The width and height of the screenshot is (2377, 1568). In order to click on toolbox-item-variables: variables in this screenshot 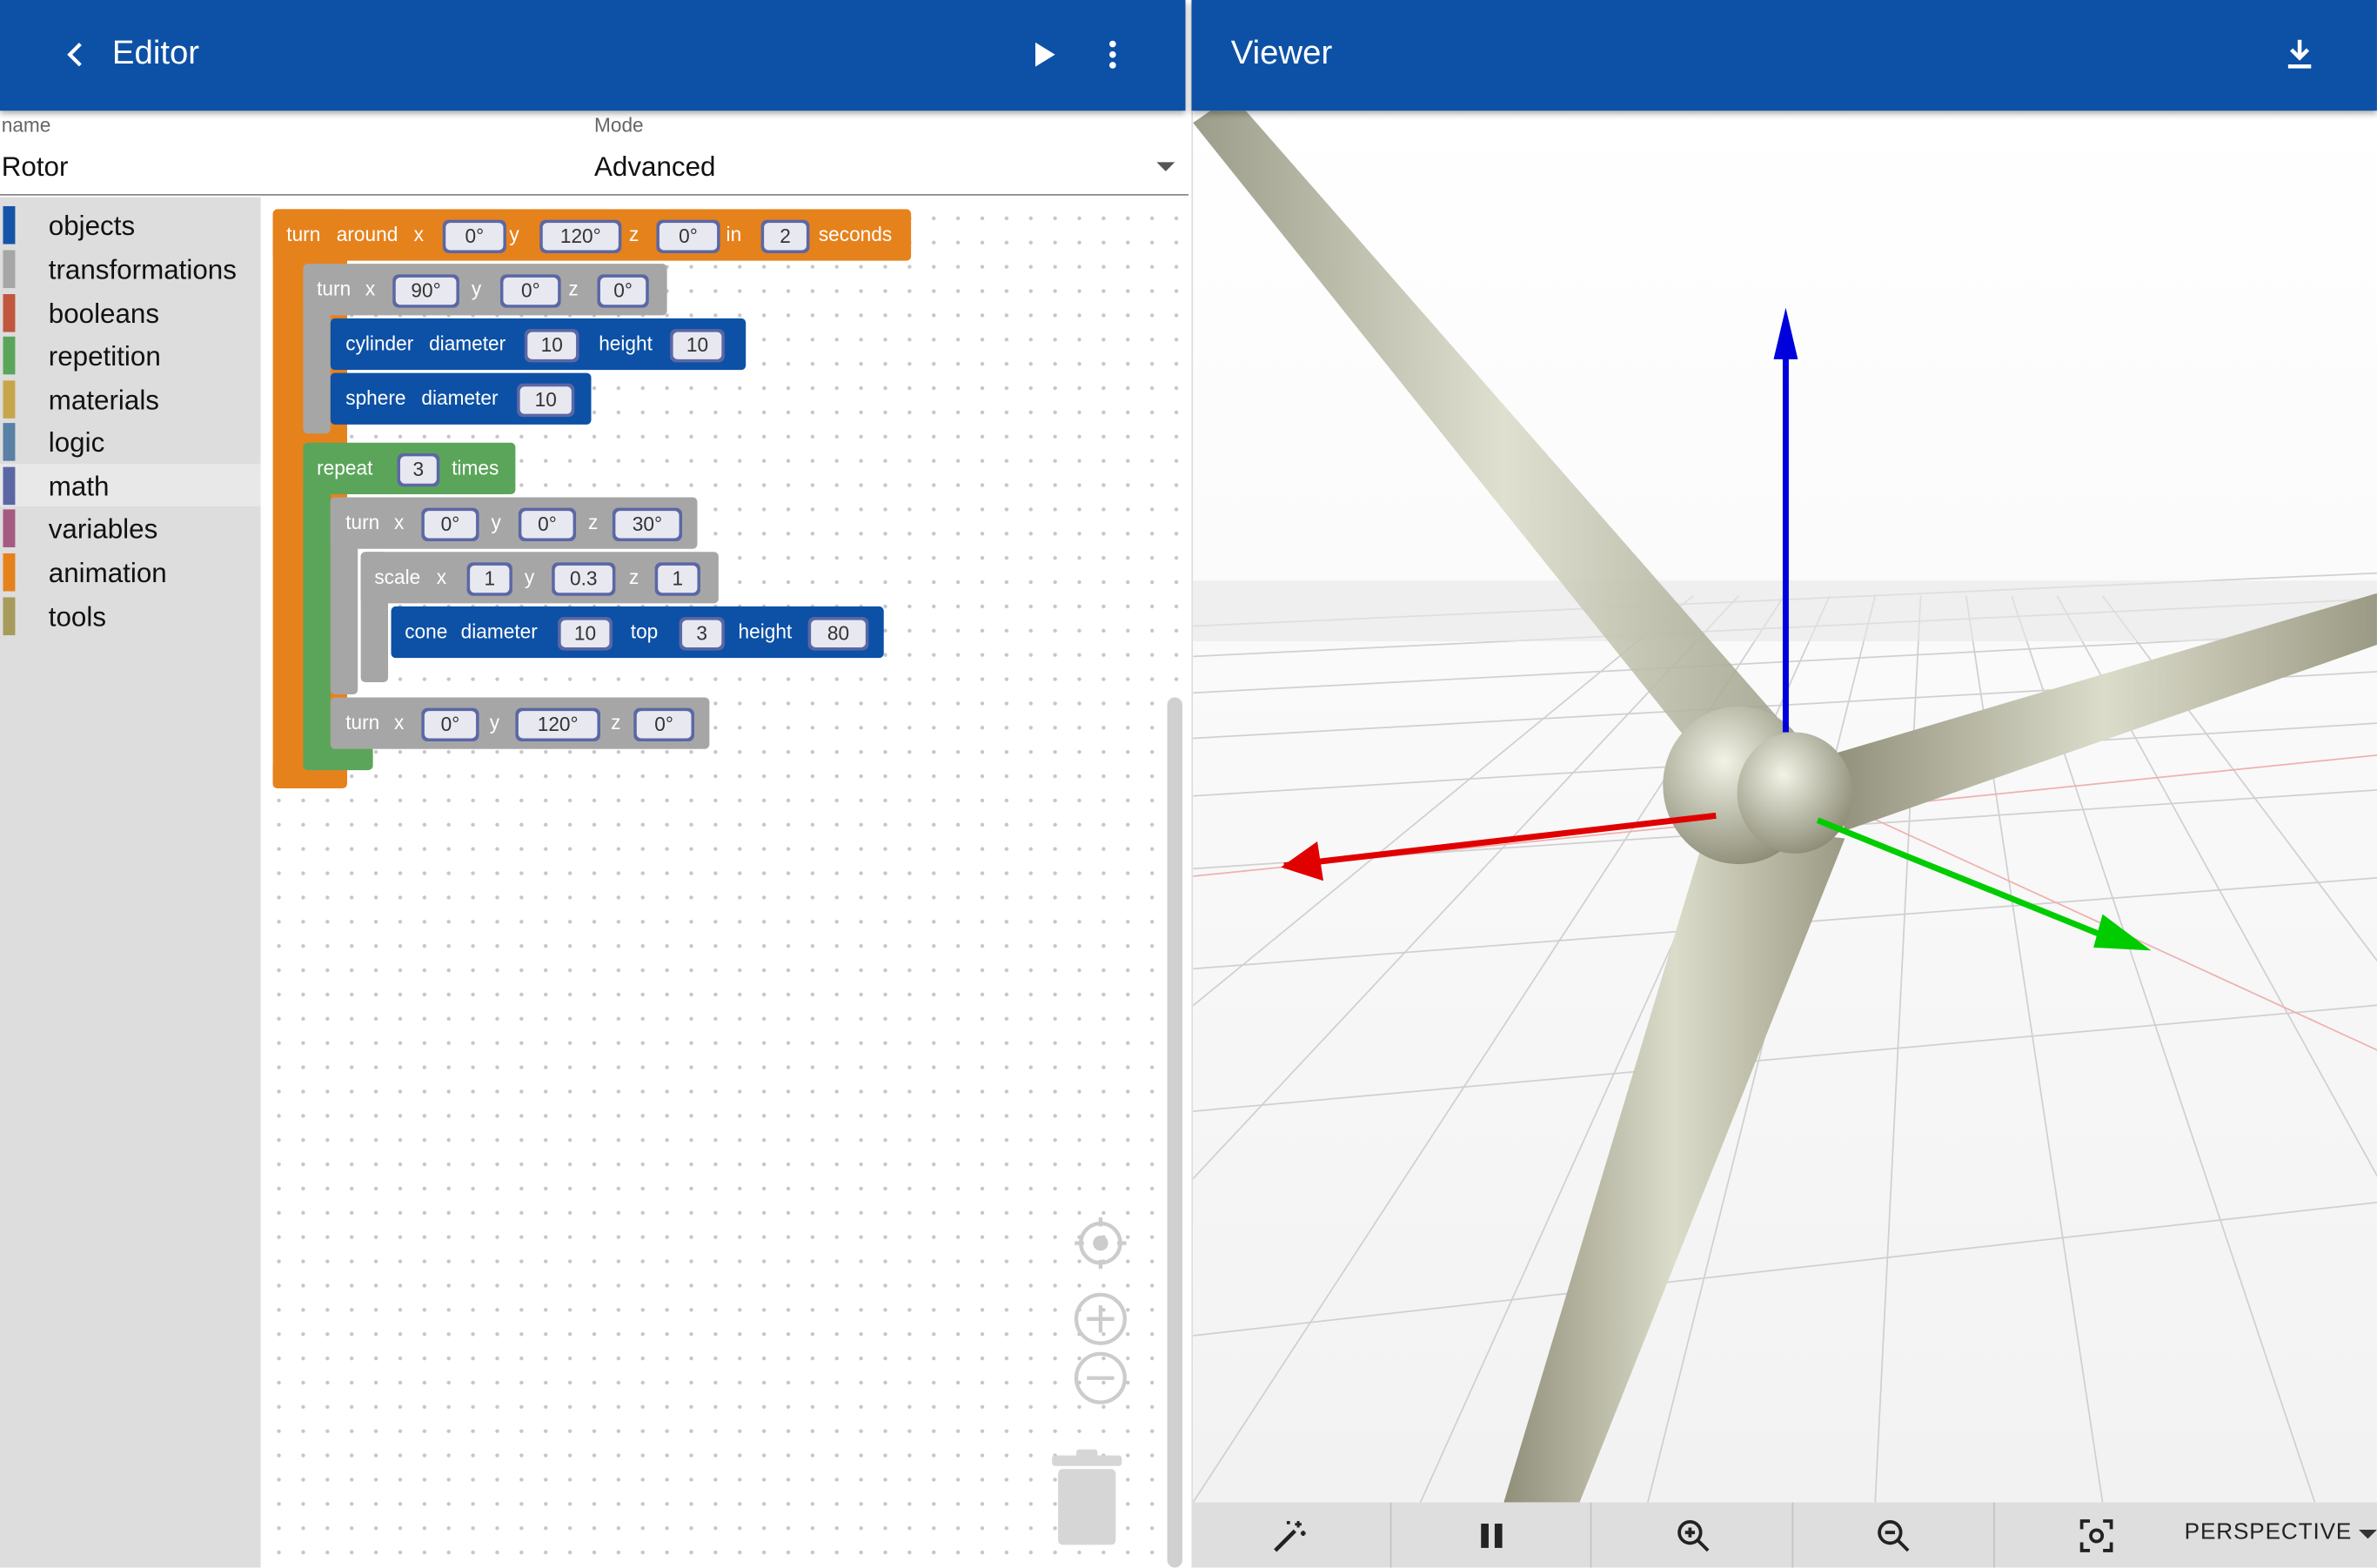, I will do `click(130, 528)`.